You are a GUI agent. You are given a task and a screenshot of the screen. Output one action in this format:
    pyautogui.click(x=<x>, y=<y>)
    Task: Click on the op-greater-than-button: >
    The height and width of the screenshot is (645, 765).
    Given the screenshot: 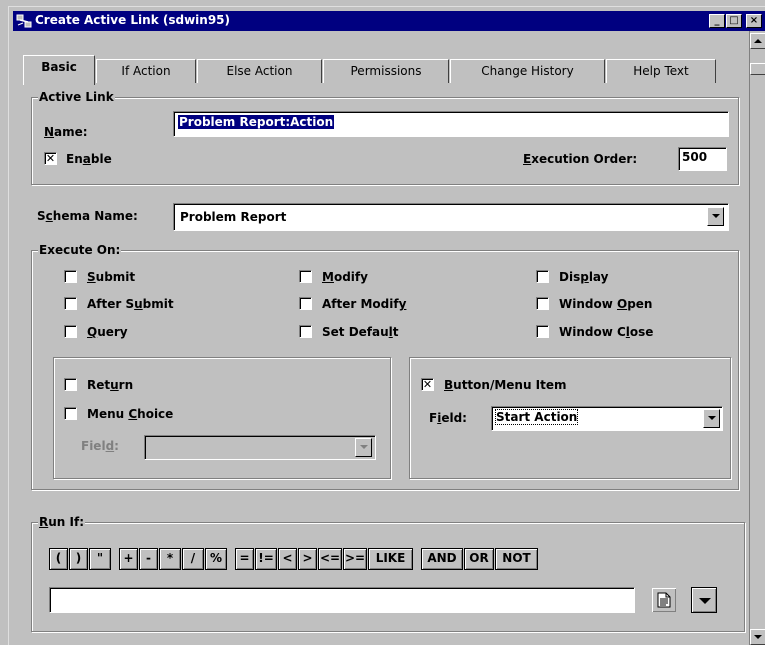 What is the action you would take?
    pyautogui.click(x=307, y=559)
    